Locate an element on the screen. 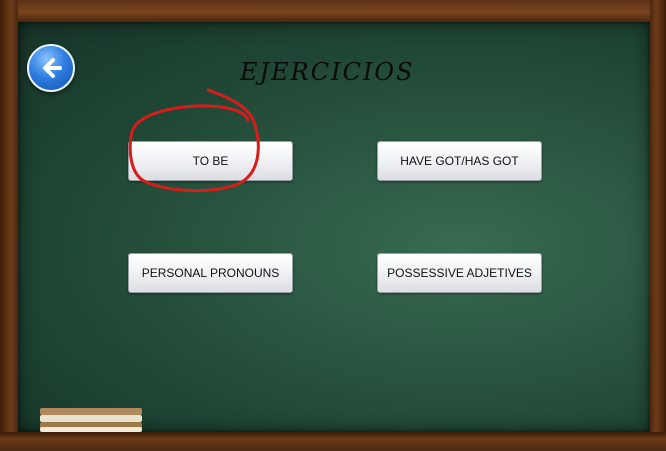 This screenshot has width=666, height=451. back-button is located at coordinates (51, 68).